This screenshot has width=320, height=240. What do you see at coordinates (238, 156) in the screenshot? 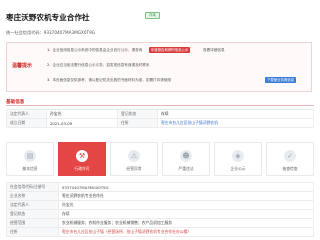
I see `shield-icon: ◈` at bounding box center [238, 156].